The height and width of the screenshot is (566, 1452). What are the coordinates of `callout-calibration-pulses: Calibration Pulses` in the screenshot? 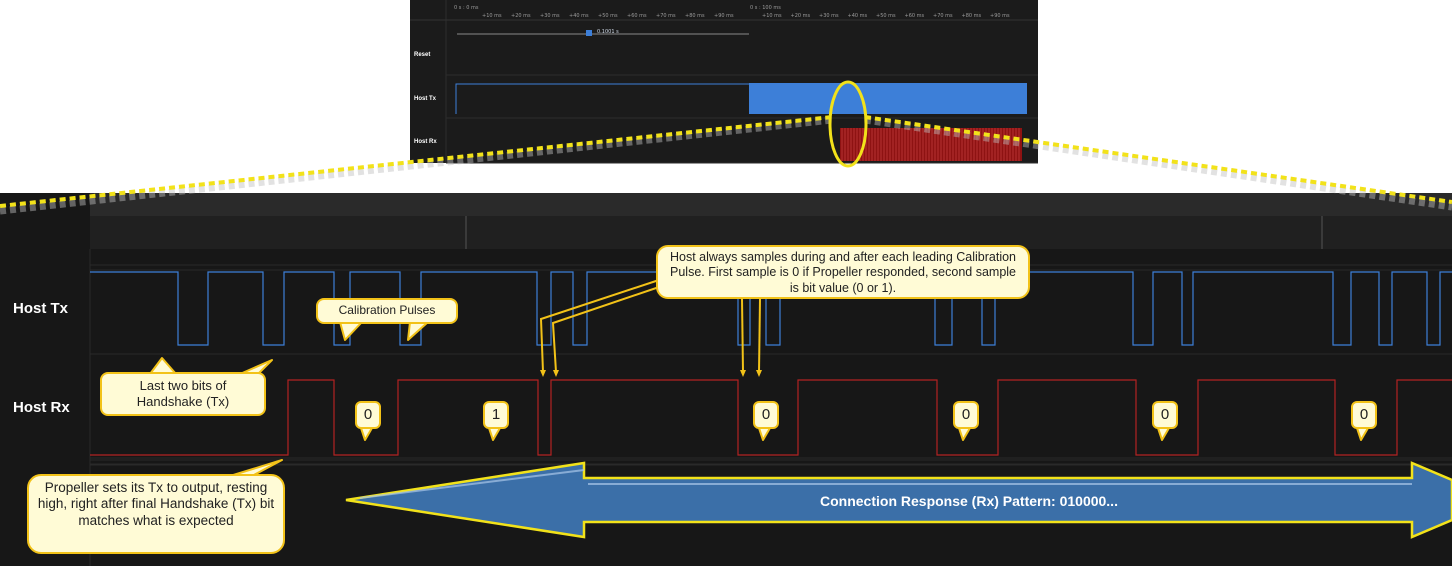 It's located at (387, 311).